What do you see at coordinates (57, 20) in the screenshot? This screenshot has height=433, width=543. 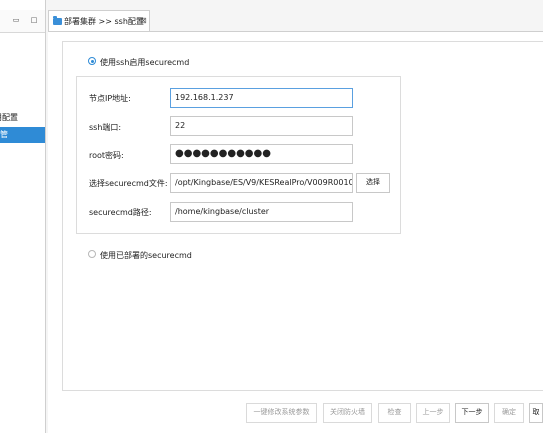 I see `folder-icon` at bounding box center [57, 20].